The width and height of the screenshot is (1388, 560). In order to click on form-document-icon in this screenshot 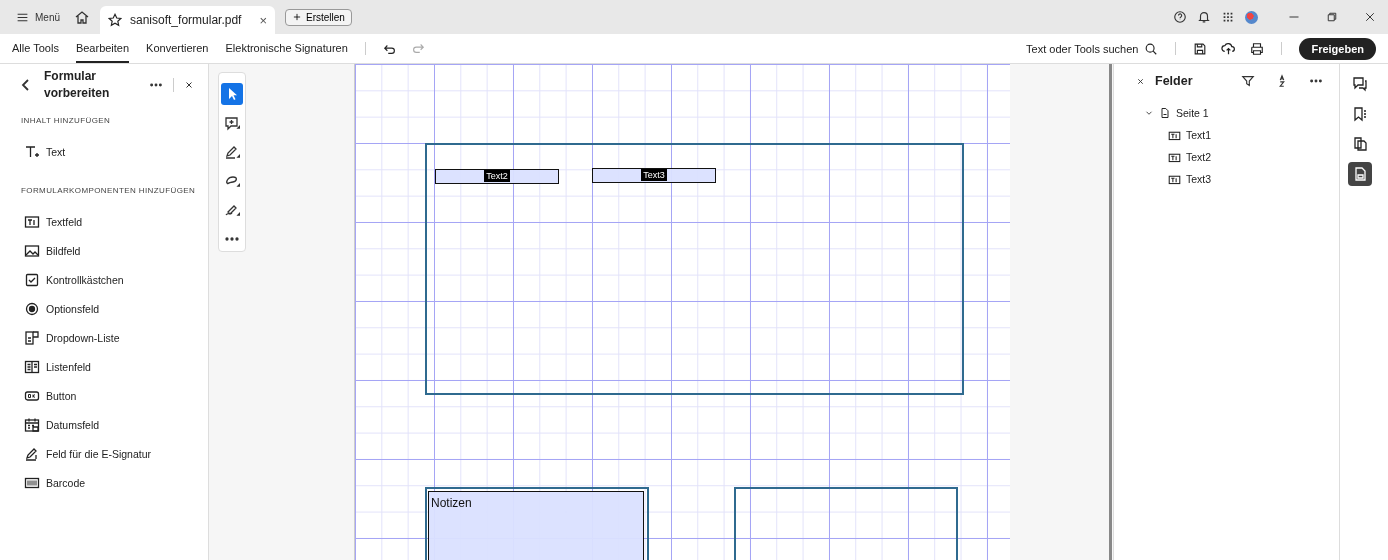, I will do `click(1360, 174)`.